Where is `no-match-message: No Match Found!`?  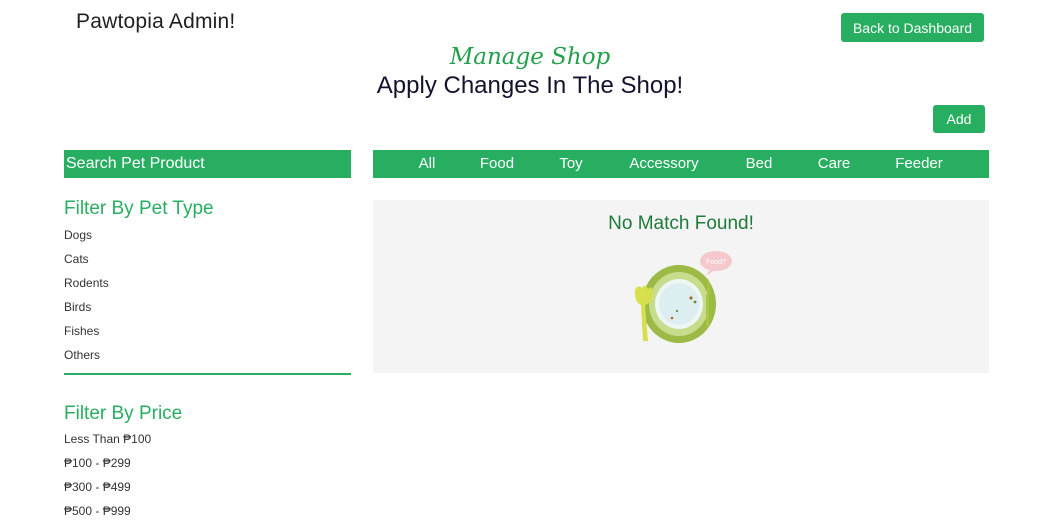 no-match-message: No Match Found! is located at coordinates (681, 223).